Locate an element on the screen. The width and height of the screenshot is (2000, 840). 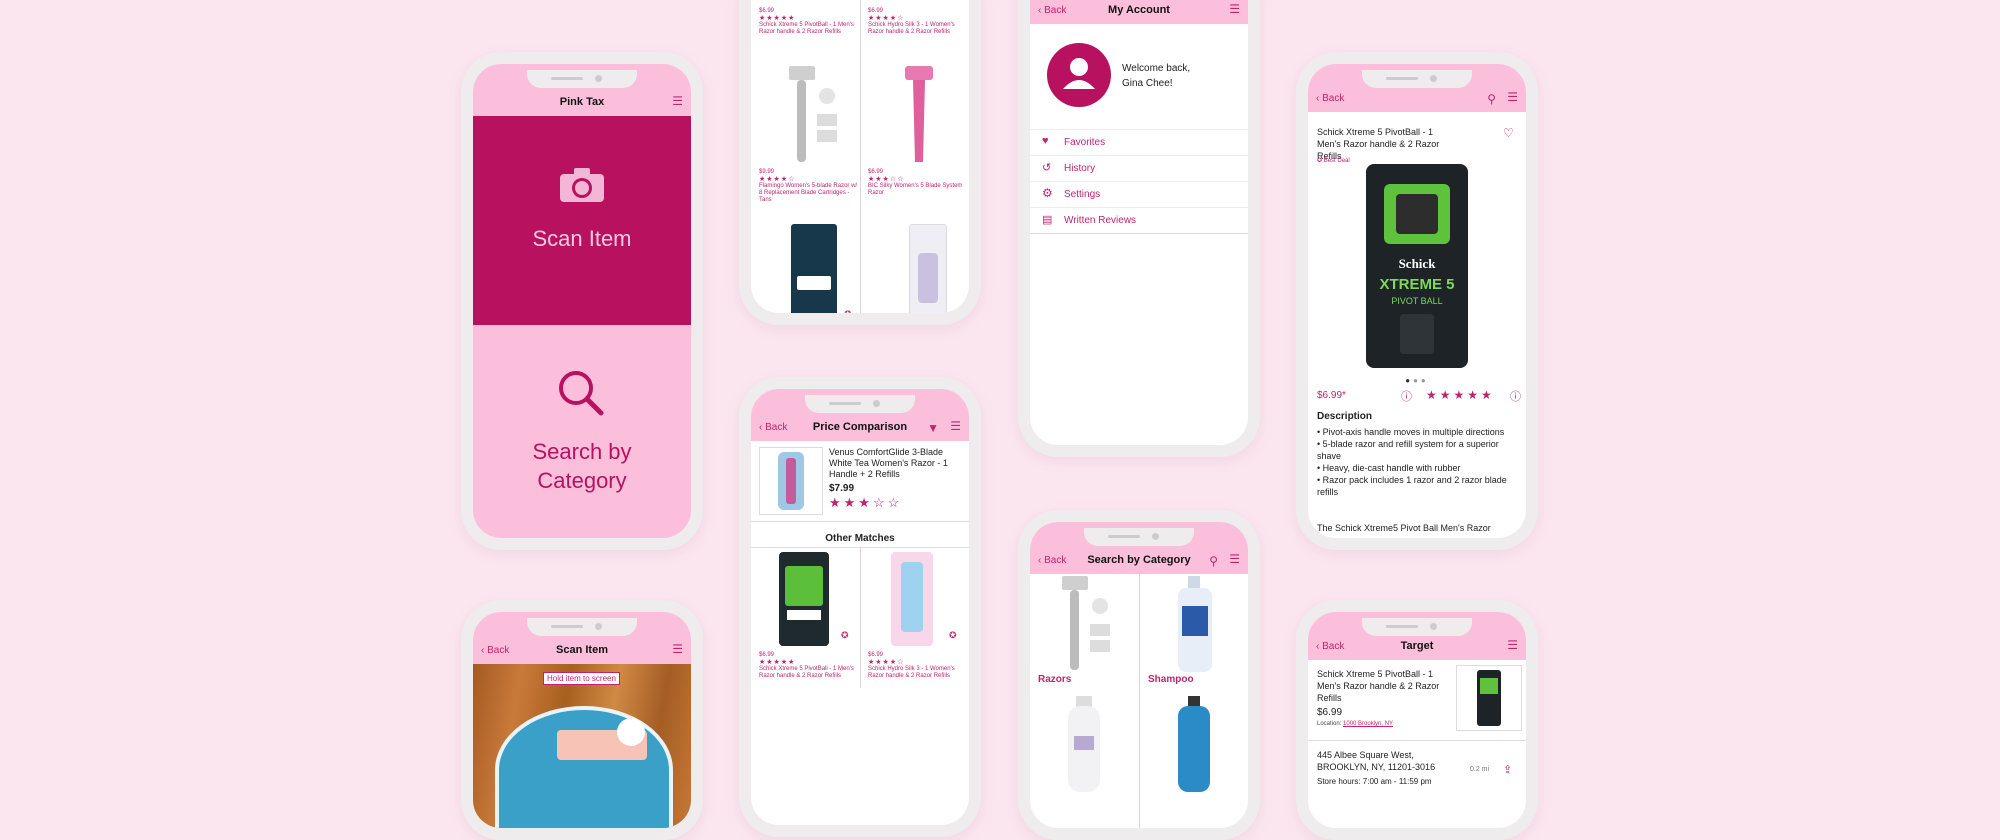
category-razors: Razors is located at coordinates (1084, 634).